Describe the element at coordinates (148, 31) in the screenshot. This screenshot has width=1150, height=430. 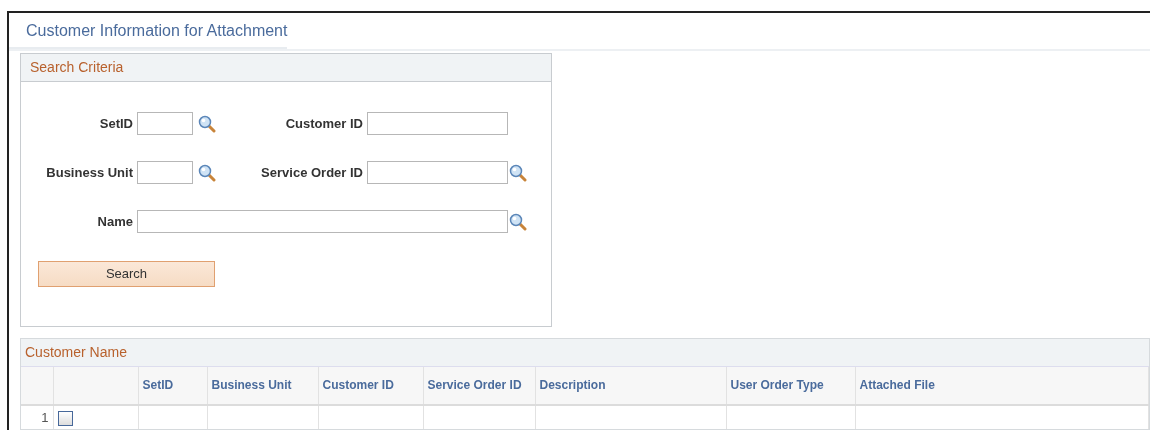
I see `page-title: Customer Information for Attachment` at that location.